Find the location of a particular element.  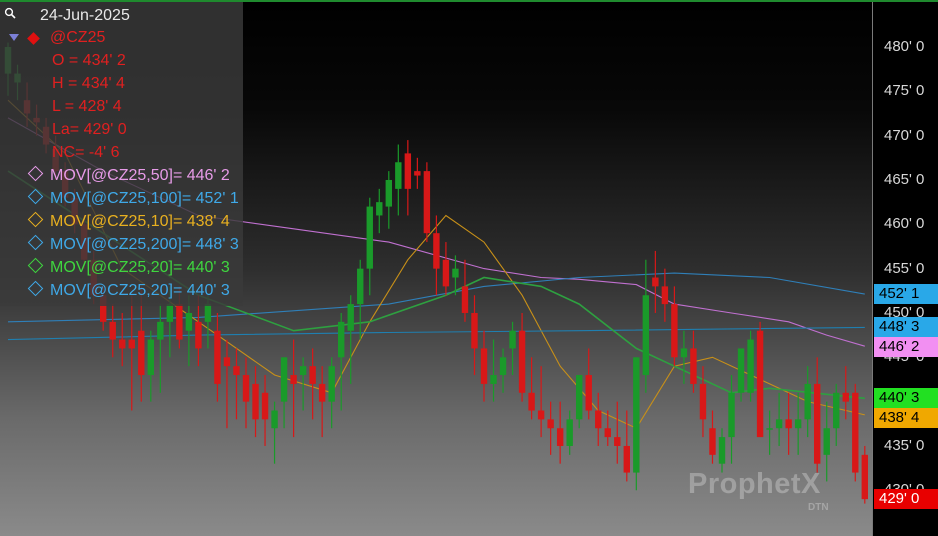

legend-high: H = 434' 4 is located at coordinates (88, 83).